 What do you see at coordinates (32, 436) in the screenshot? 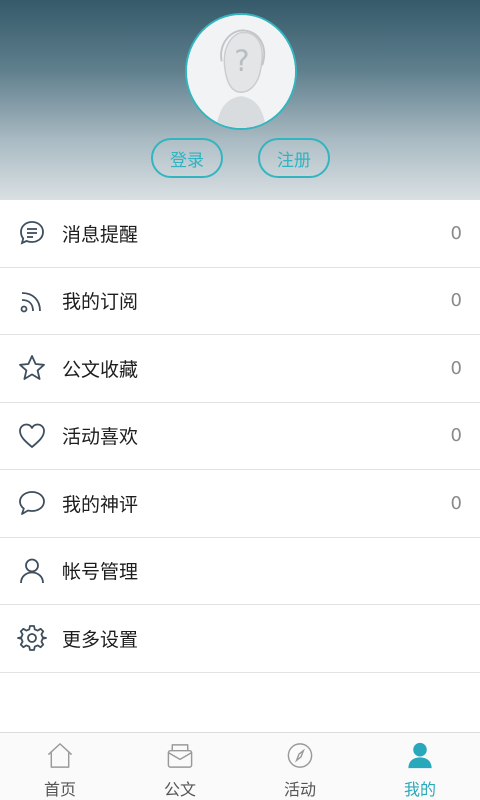
I see `heart-icon` at bounding box center [32, 436].